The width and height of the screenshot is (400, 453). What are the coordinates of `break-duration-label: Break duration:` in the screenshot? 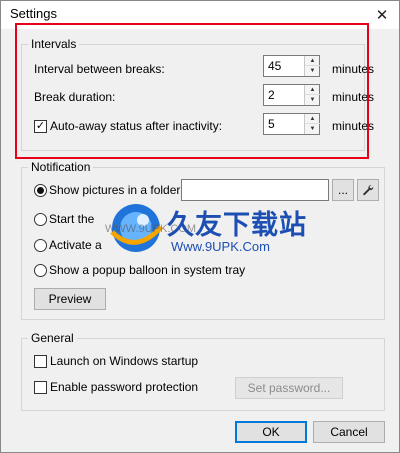 It's located at (75, 97).